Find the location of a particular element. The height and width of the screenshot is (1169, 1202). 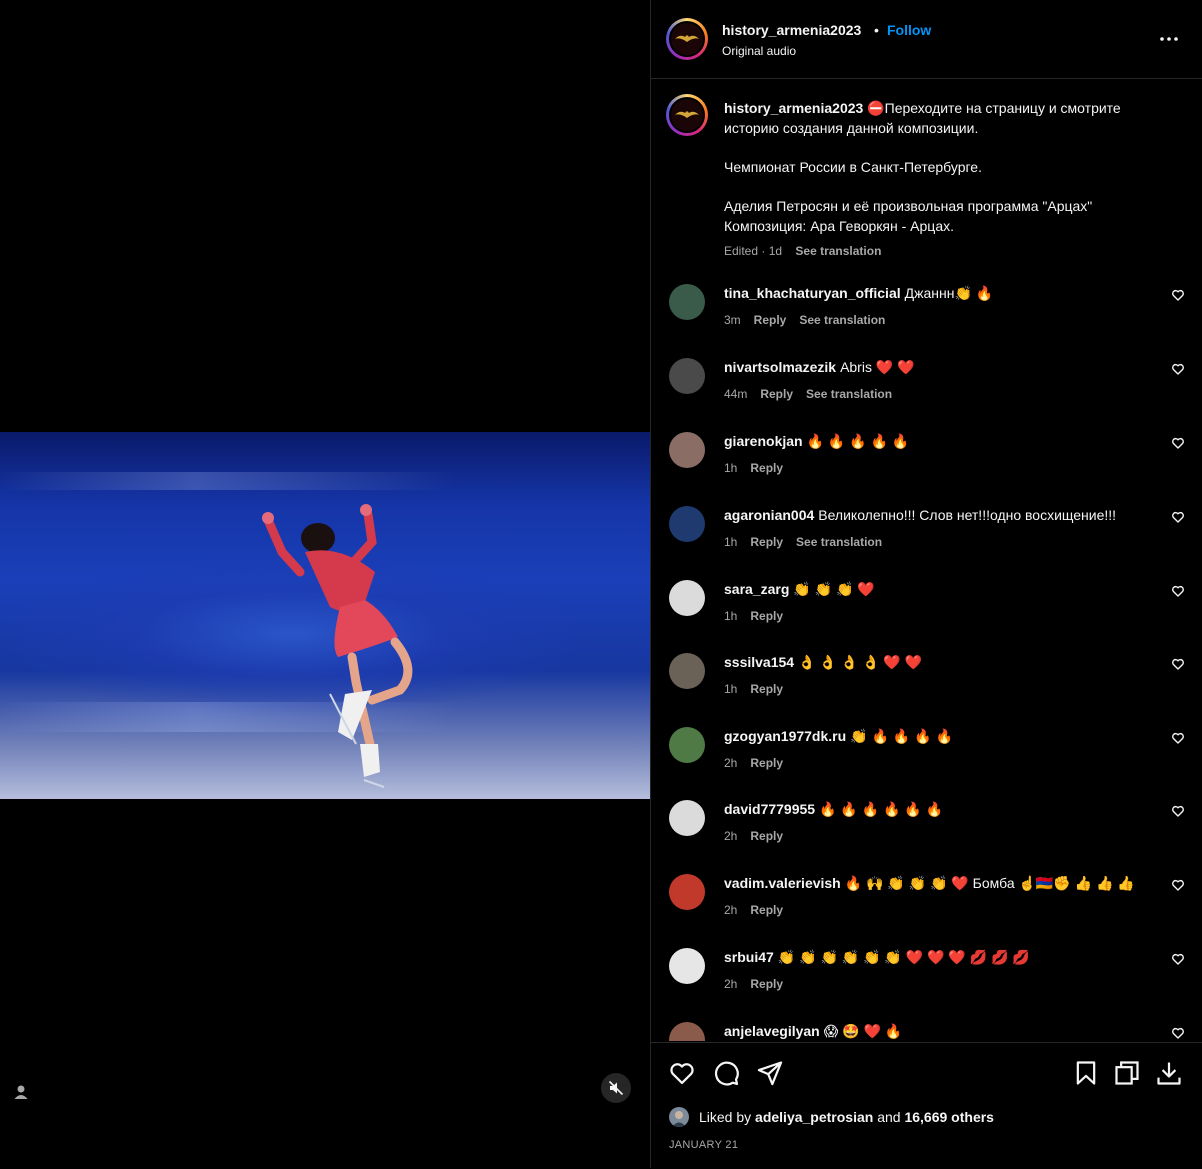

comment-text: 🔥 🔥 🔥 🔥 🔥 🔥 is located at coordinates (881, 809).